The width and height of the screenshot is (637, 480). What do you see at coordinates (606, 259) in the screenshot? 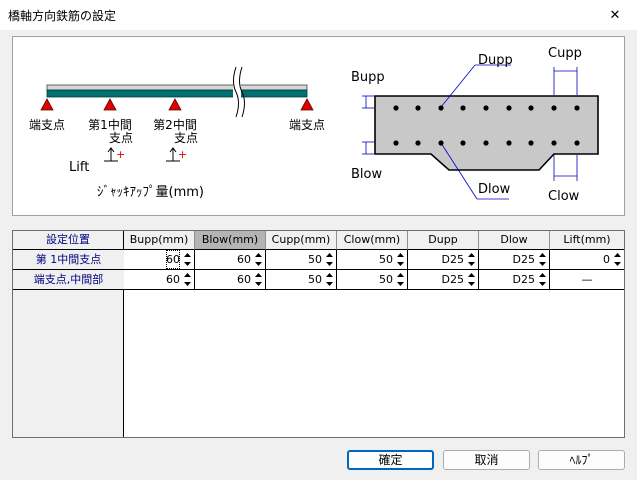
I see `cell-value: 0` at bounding box center [606, 259].